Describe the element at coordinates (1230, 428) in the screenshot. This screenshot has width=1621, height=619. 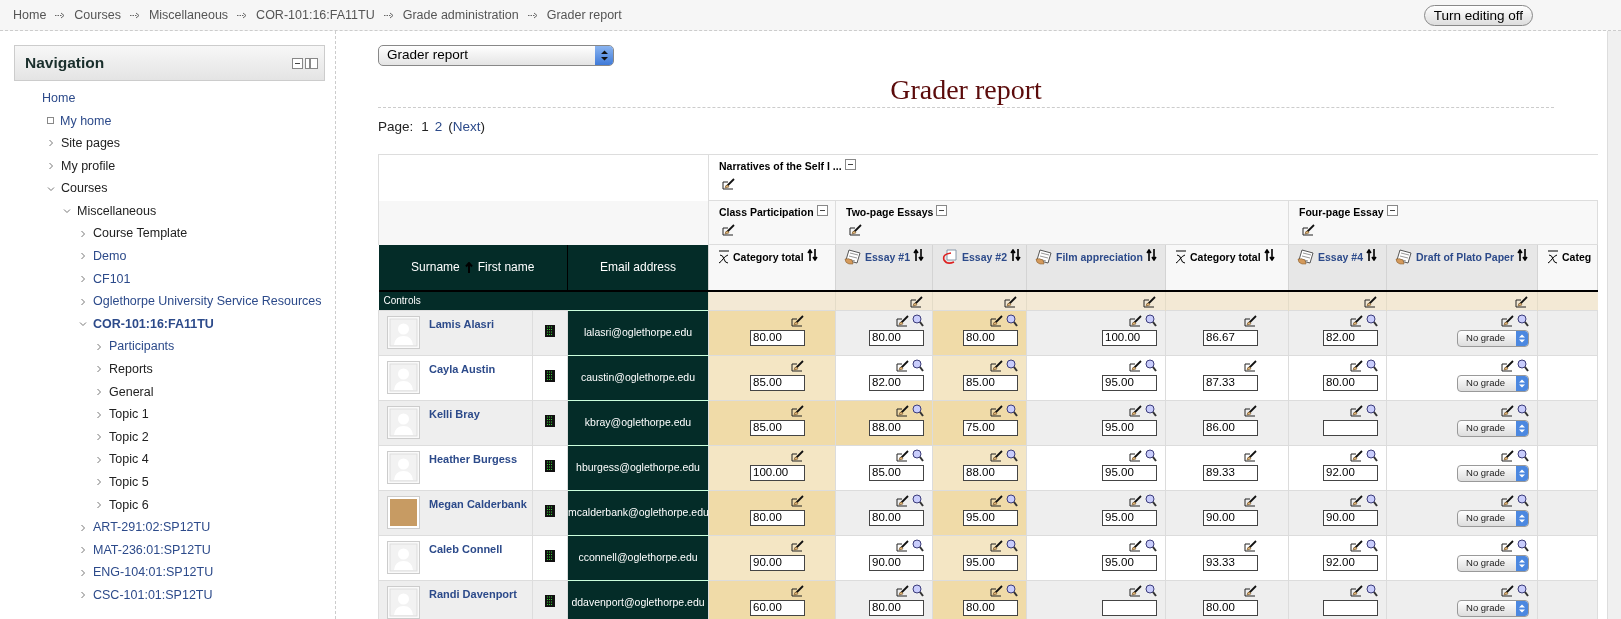
I see `grade-field: 86.00` at that location.